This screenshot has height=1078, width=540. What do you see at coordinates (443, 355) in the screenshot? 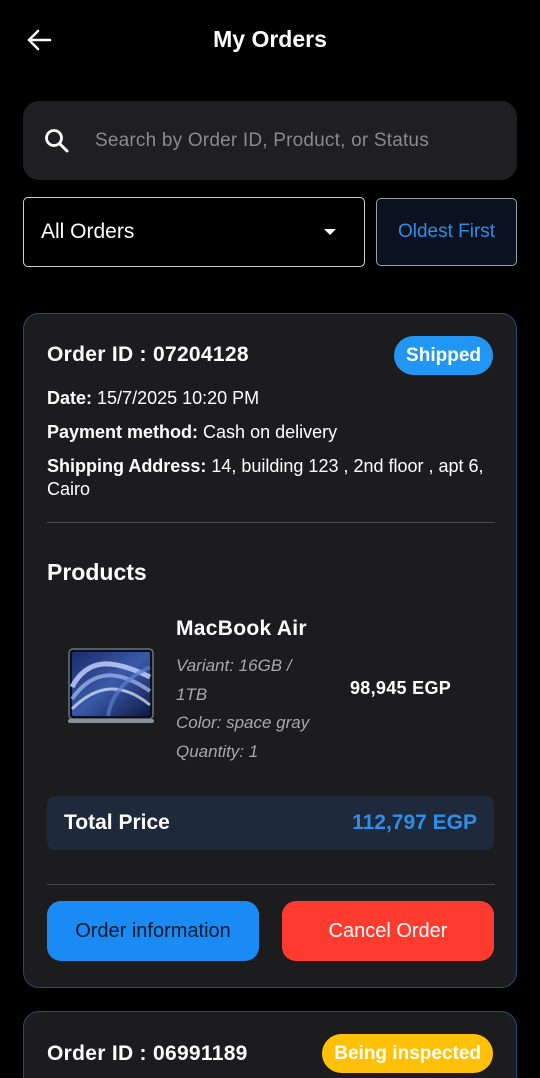
I see `status-badge: Shipped` at bounding box center [443, 355].